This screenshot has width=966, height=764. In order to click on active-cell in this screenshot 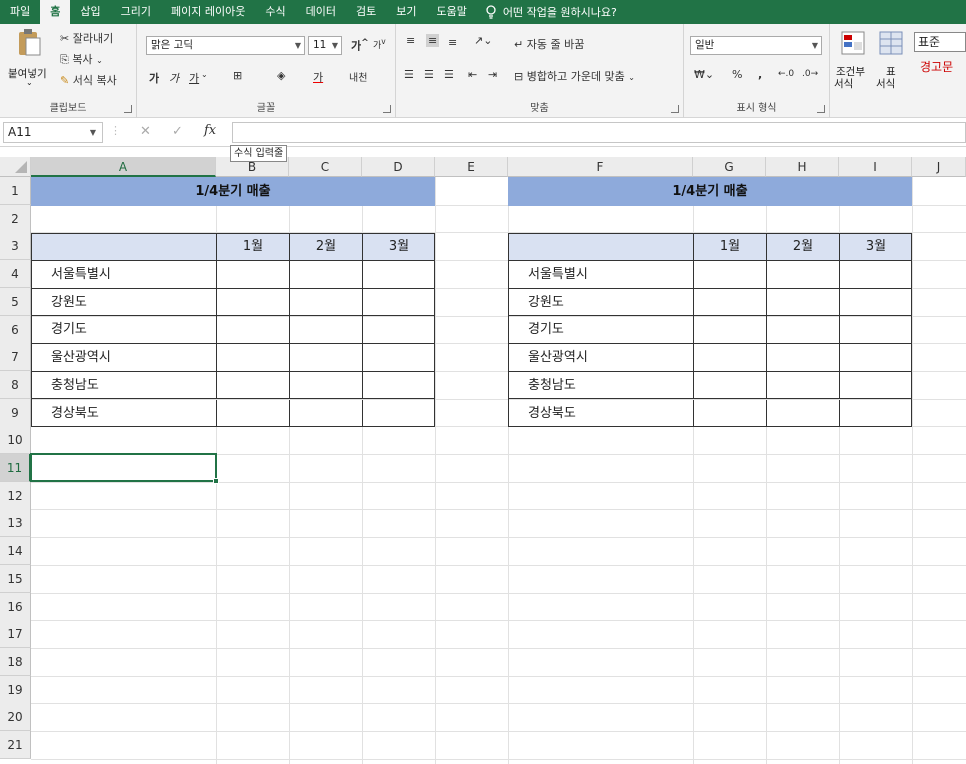, I will do `click(123, 467)`.